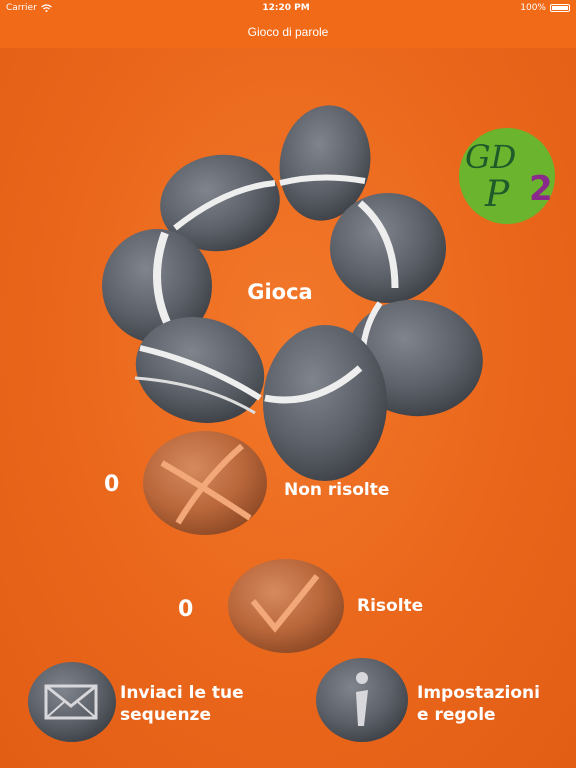 This screenshot has width=576, height=768. I want to click on wifi-icon, so click(46, 8).